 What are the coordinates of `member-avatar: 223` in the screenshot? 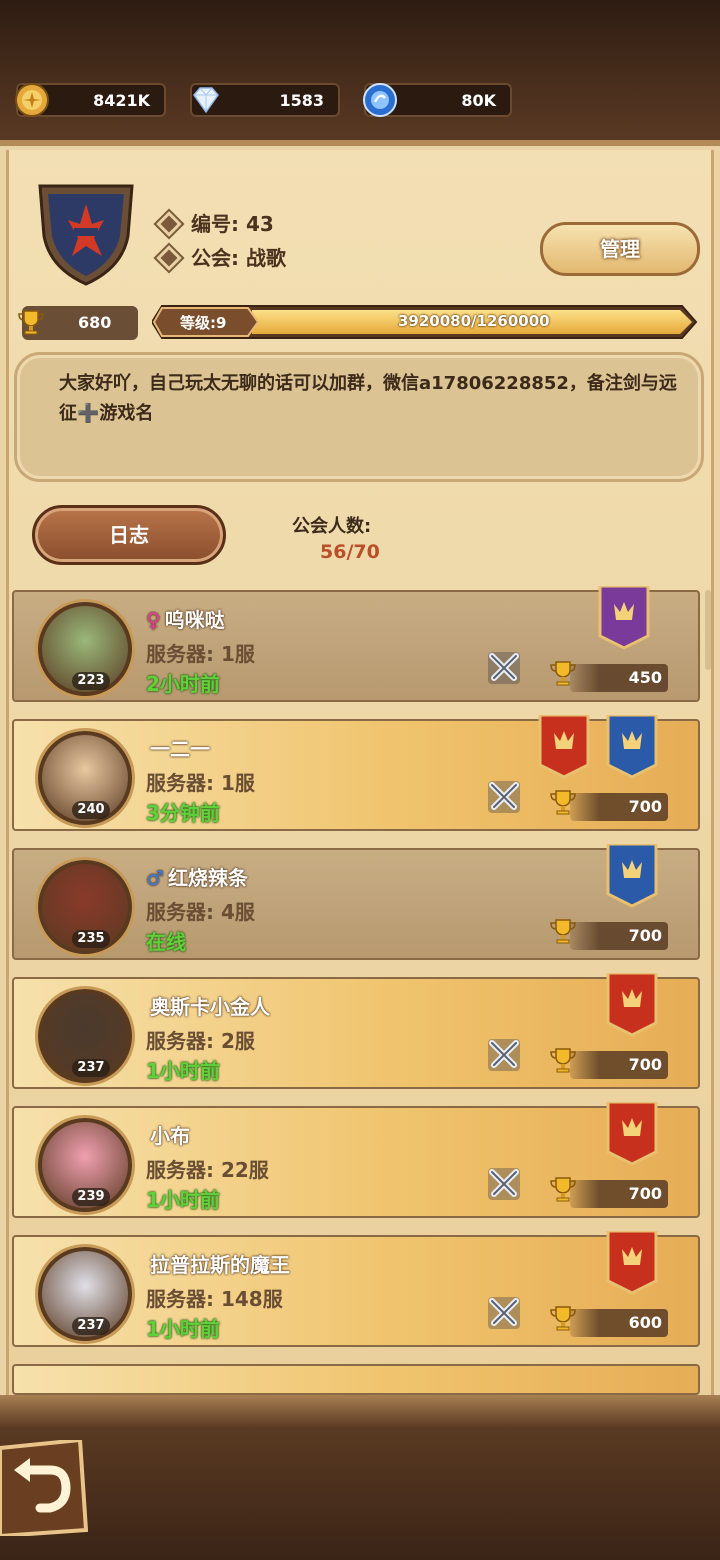 It's located at (85, 649).